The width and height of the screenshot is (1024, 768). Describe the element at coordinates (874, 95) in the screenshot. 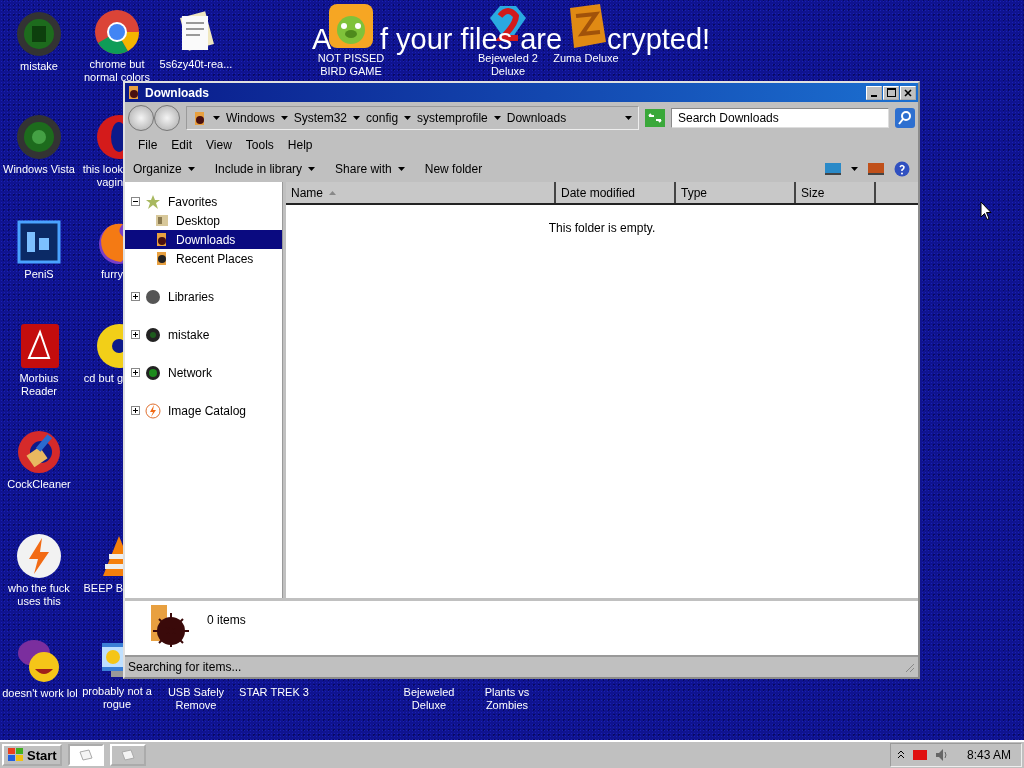

I see `minimize-icon` at that location.